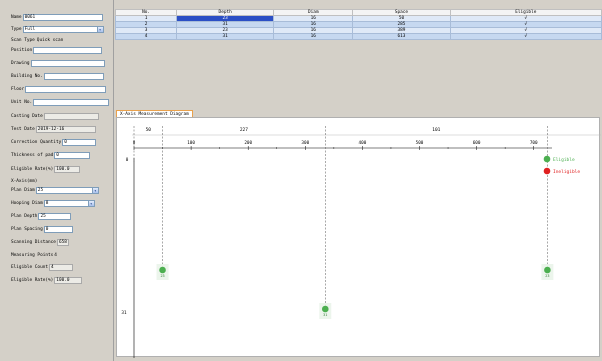  What do you see at coordinates (23, 129) in the screenshot?
I see `test-date-label: Test Date` at bounding box center [23, 129].